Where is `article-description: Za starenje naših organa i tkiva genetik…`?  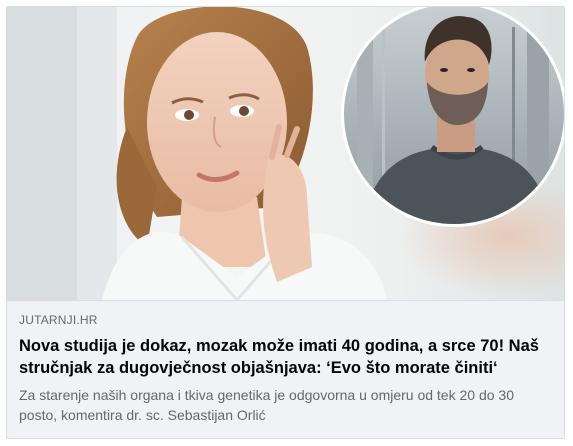 article-description: Za starenje naših organa i tkiva genetik… is located at coordinates (266, 405).